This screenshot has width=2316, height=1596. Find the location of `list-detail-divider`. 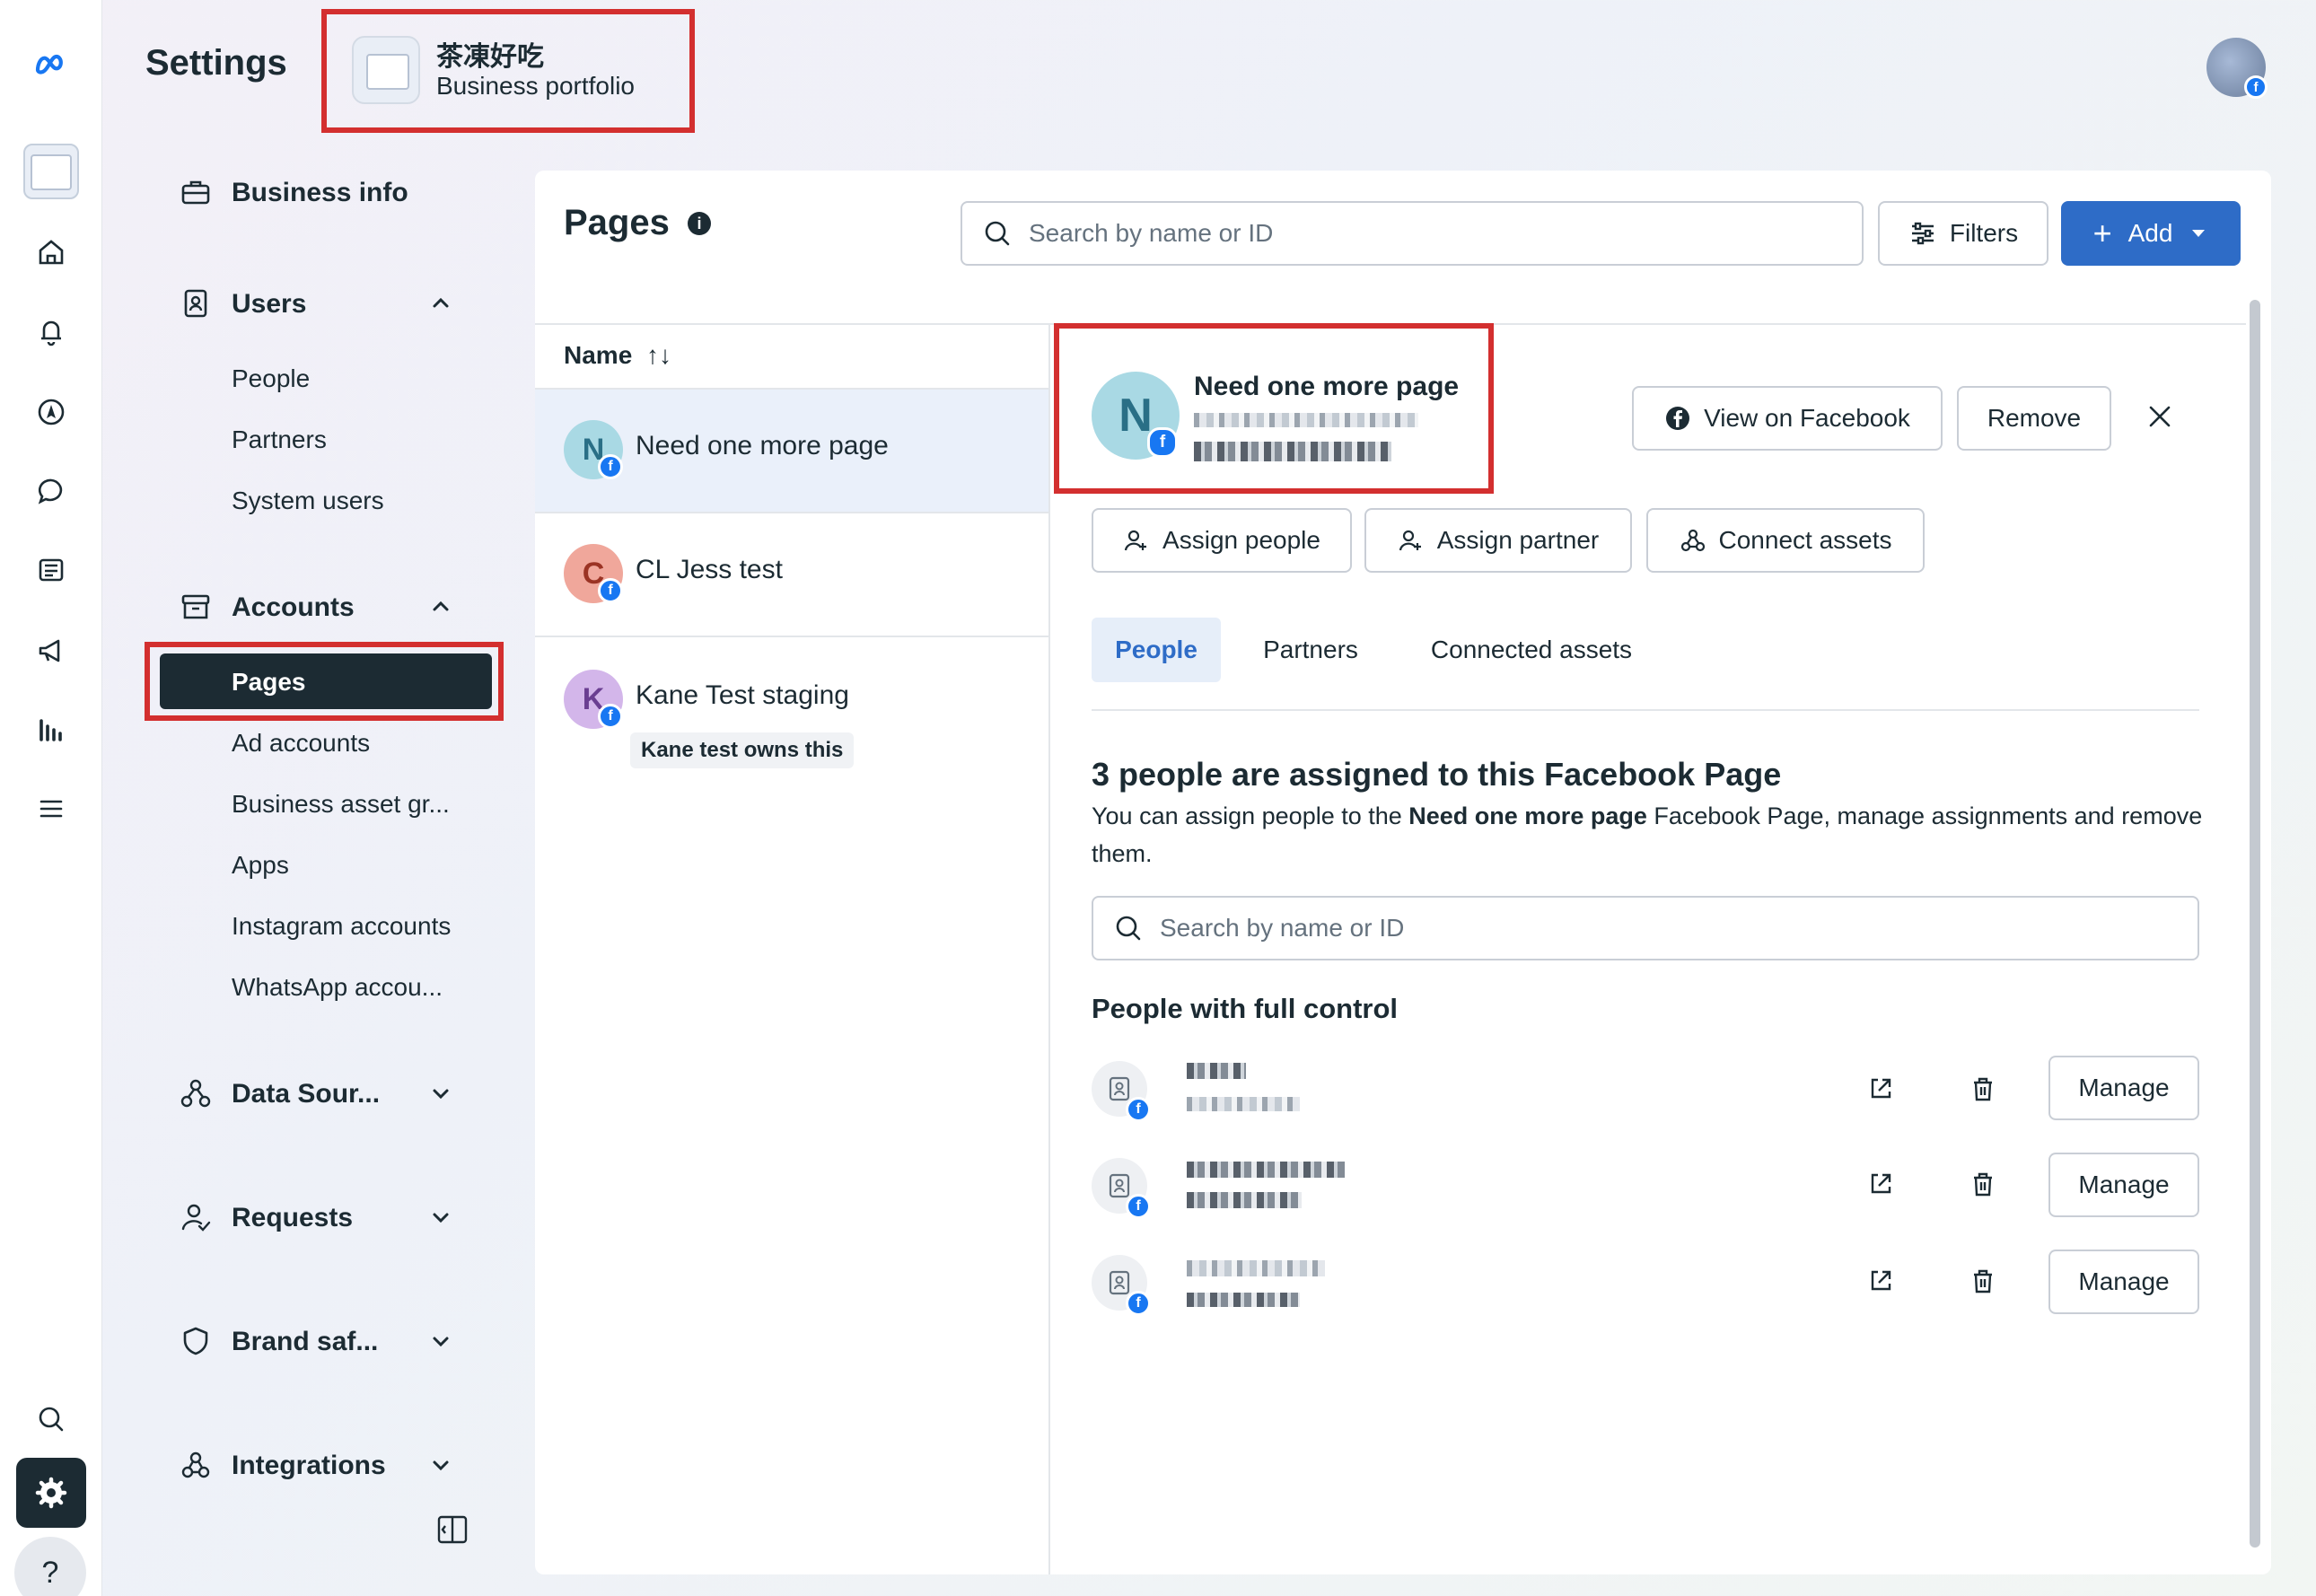

list-detail-divider is located at coordinates (1049, 948).